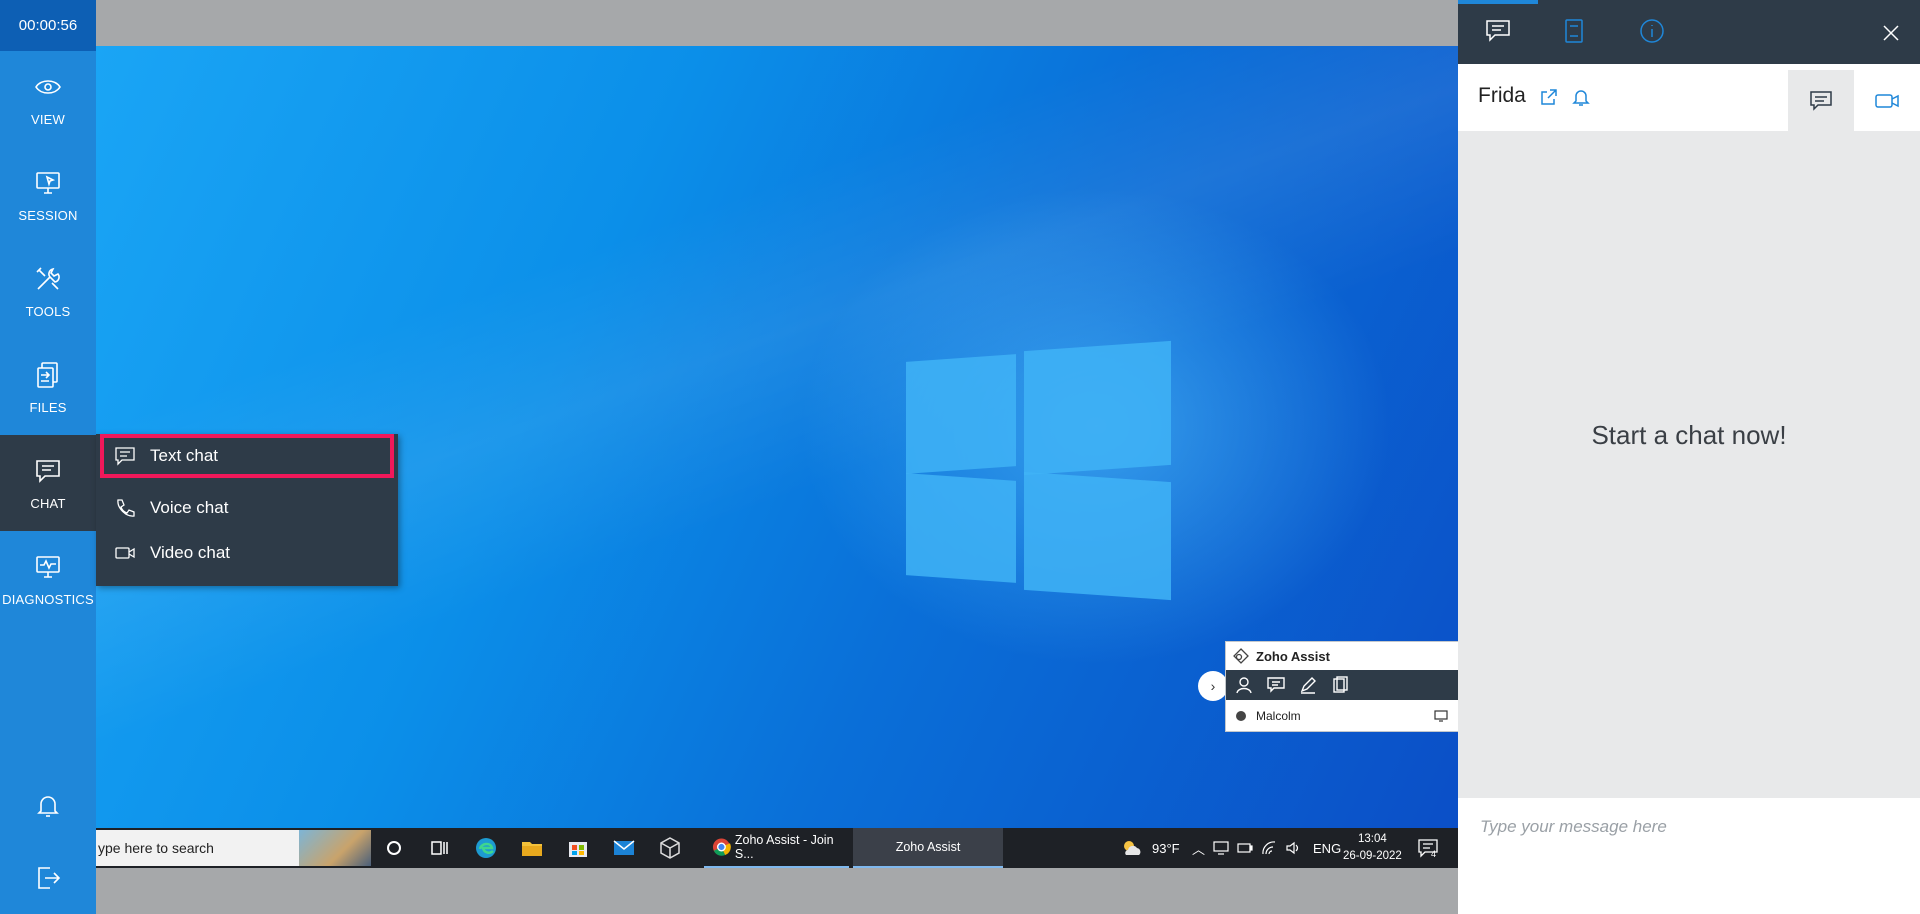 The image size is (1920, 914). I want to click on taskbar-clock: 13:04 26-09-2022, so click(1372, 848).